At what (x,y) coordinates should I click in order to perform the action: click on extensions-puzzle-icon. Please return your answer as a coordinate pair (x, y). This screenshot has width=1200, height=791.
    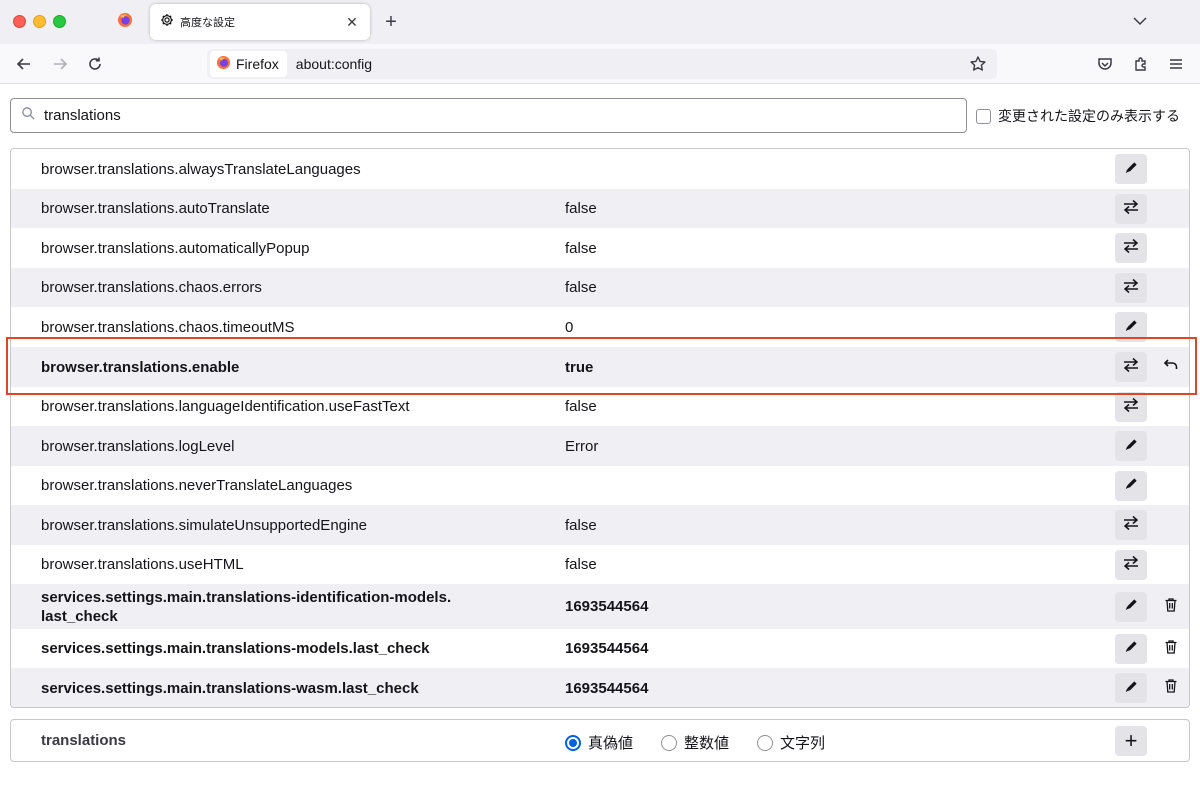
    Looking at the image, I should click on (1141, 64).